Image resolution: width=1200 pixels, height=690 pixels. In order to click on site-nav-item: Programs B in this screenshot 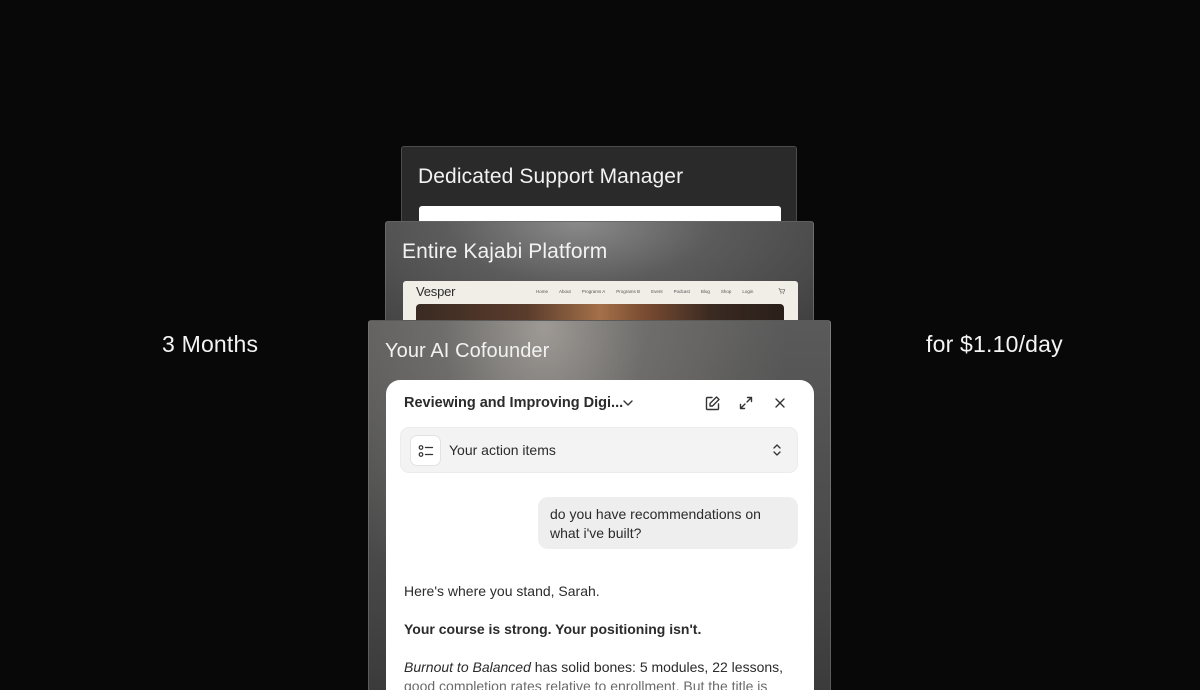, I will do `click(628, 291)`.